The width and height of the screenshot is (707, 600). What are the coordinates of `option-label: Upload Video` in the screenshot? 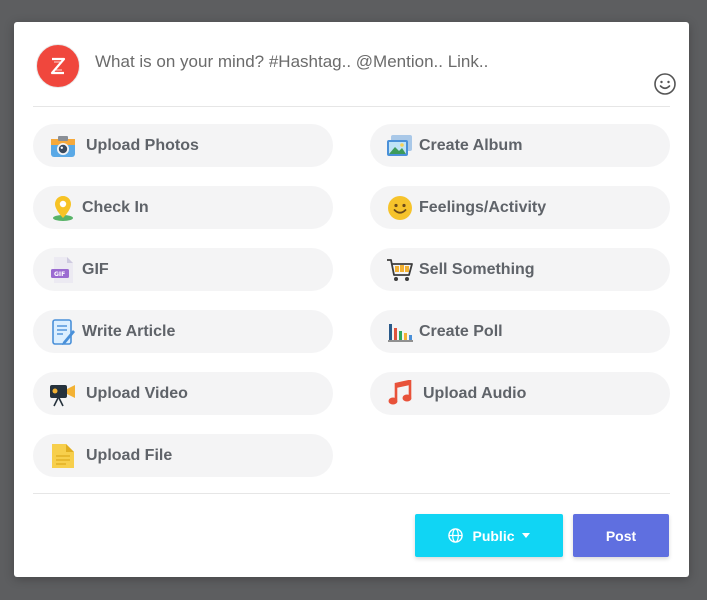 It's located at (137, 393).